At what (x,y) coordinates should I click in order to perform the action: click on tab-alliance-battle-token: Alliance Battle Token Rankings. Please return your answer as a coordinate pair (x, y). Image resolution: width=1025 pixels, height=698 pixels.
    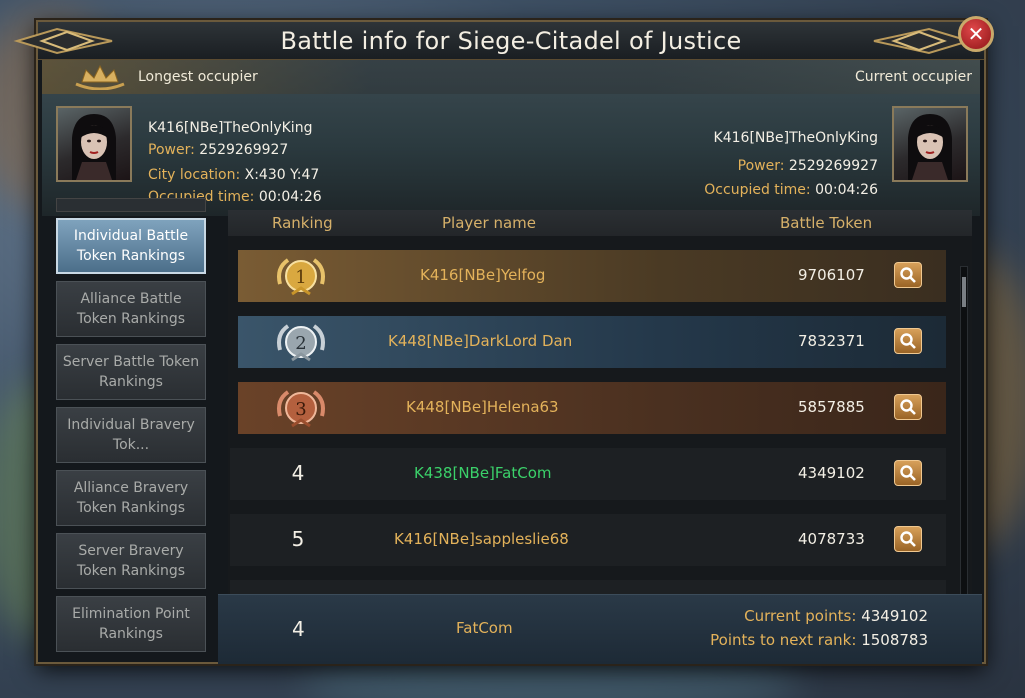
    Looking at the image, I should click on (131, 309).